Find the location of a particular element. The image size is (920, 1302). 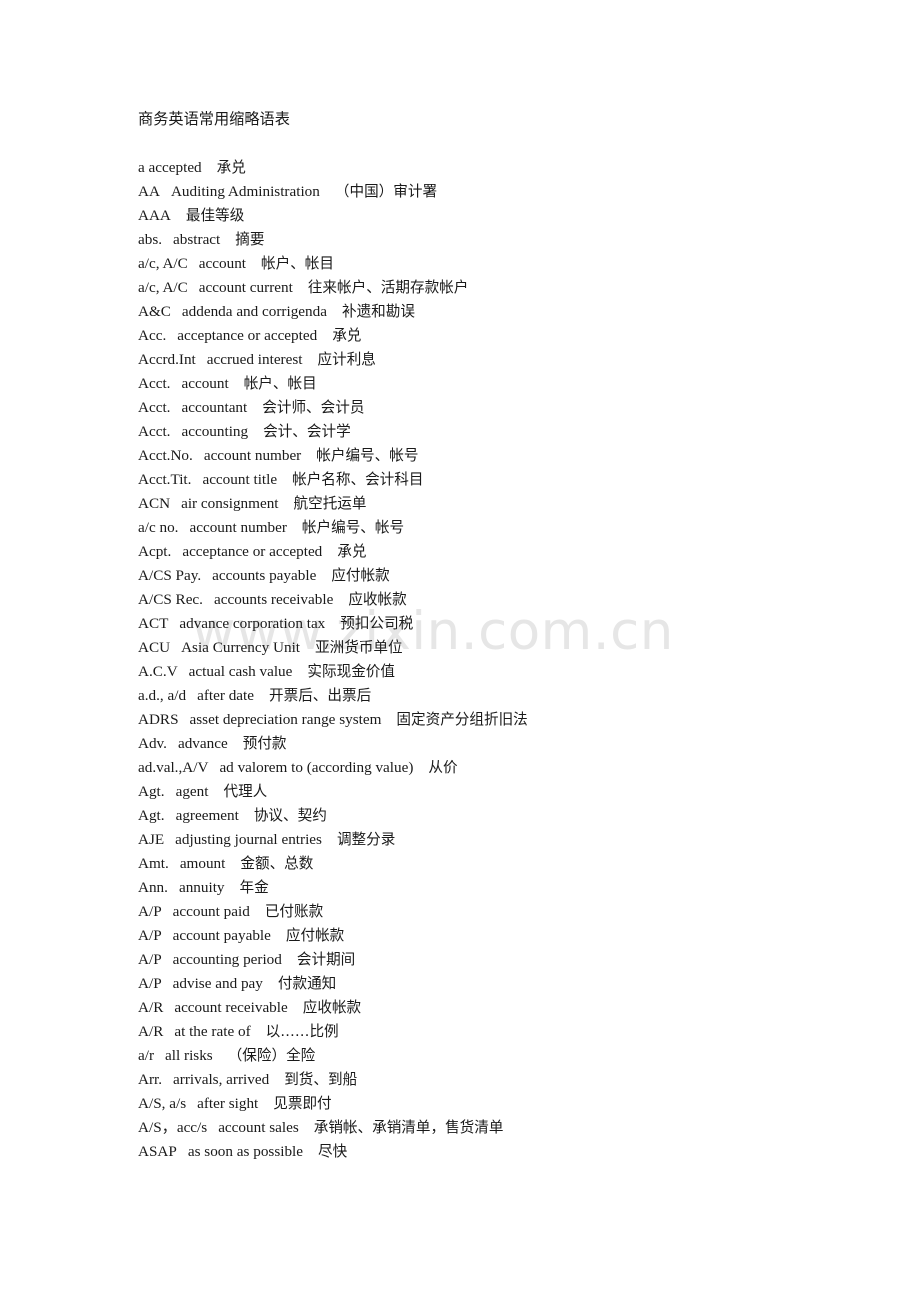

entry-english-term: advise and pay is located at coordinates (217, 983).